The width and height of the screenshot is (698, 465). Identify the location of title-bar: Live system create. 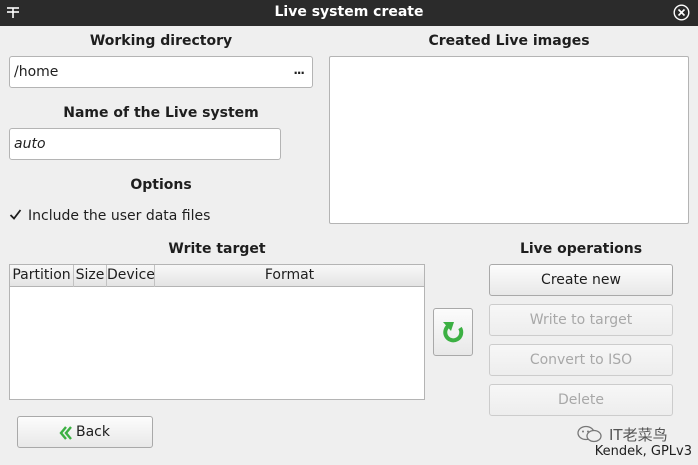
(349, 13).